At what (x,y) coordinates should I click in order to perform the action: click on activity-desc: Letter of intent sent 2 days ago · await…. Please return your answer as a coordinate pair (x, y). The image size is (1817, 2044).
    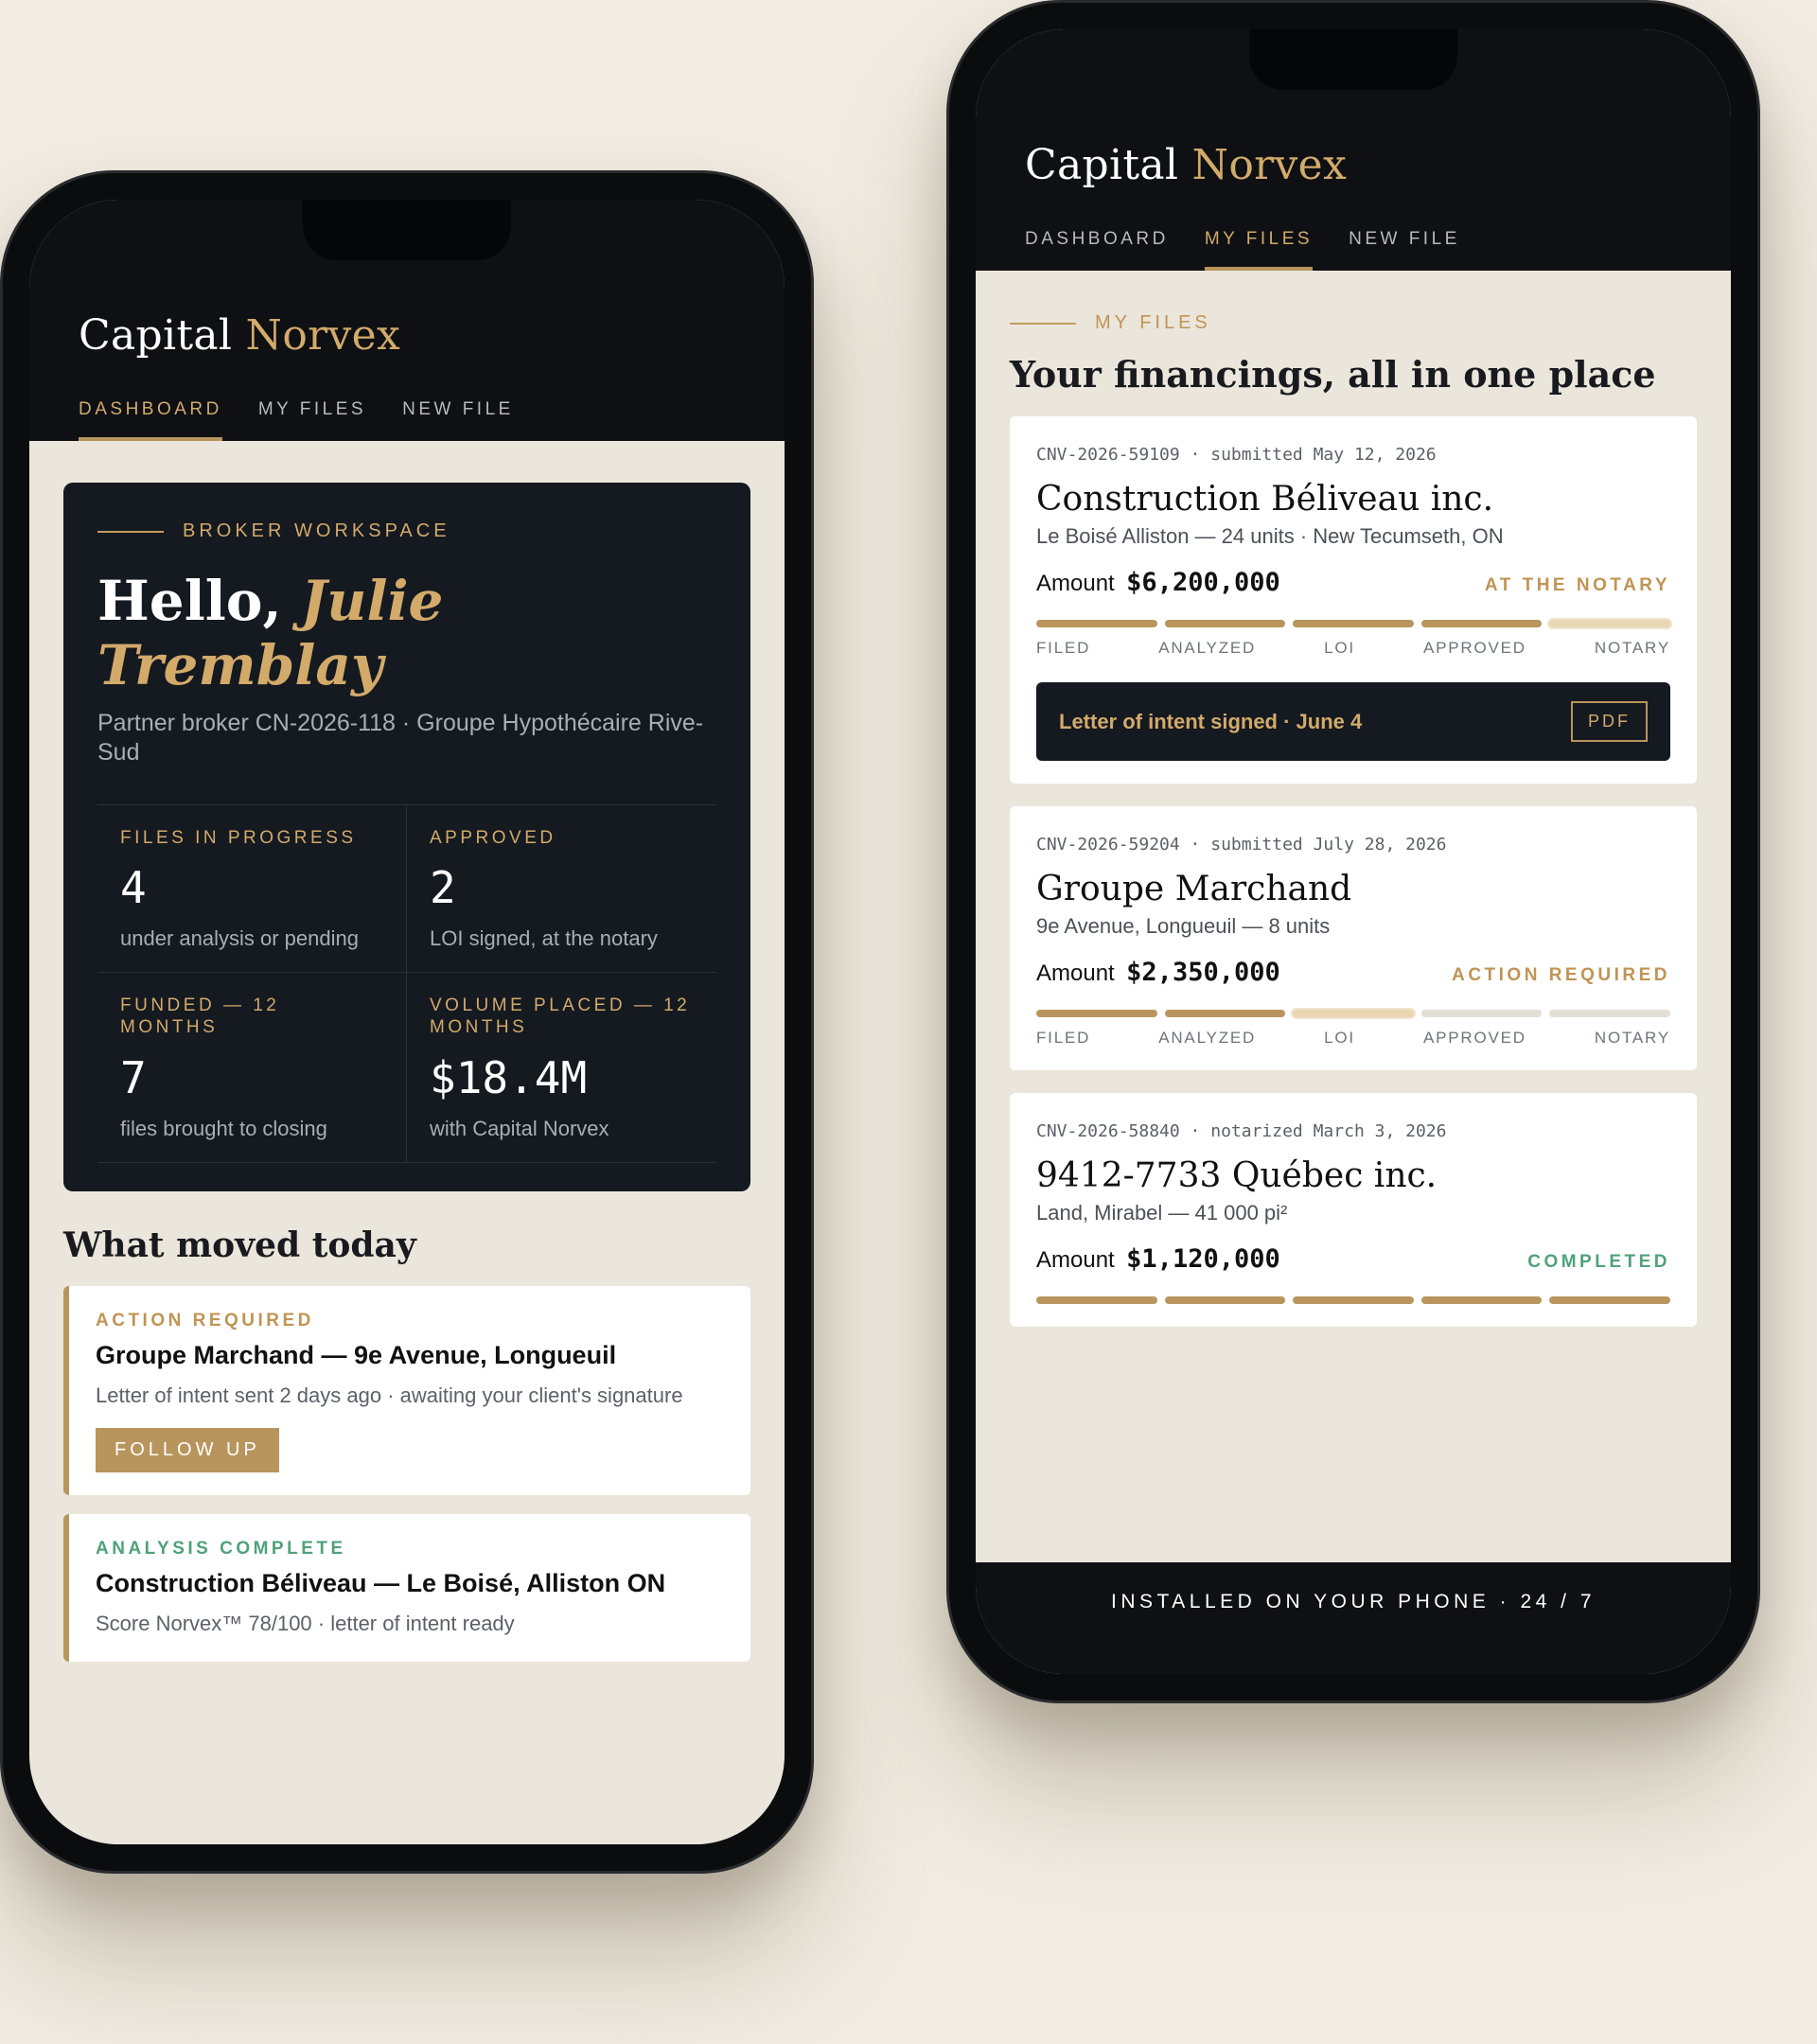
    Looking at the image, I should click on (390, 1395).